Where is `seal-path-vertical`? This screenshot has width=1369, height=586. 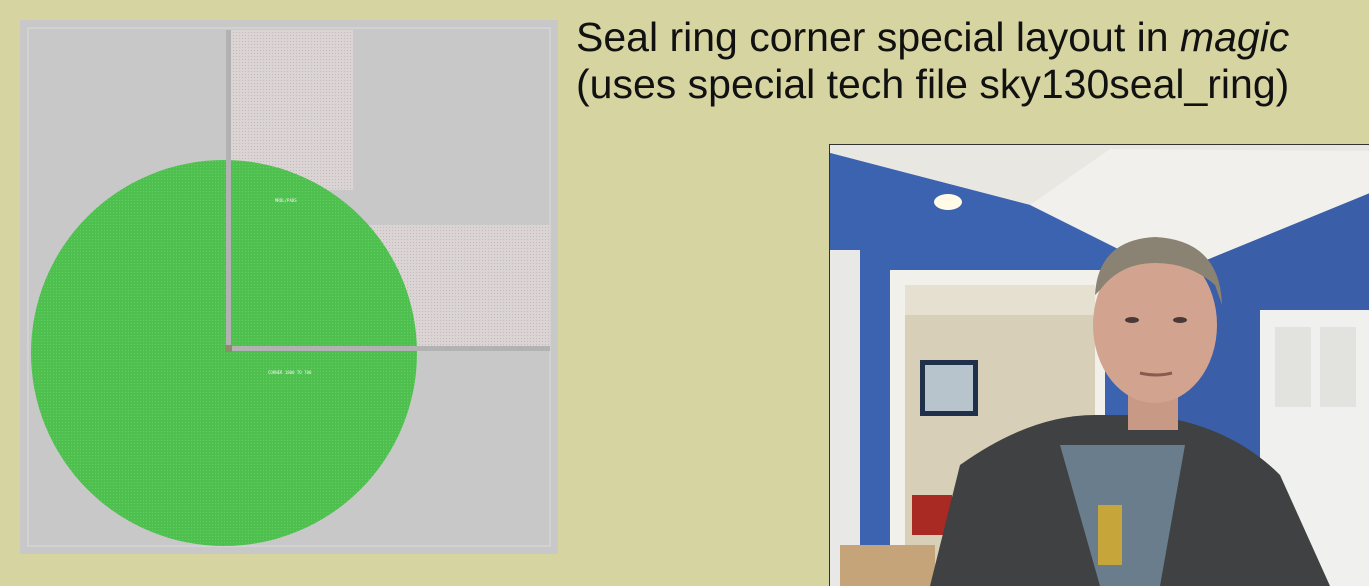
seal-path-vertical is located at coordinates (228, 190).